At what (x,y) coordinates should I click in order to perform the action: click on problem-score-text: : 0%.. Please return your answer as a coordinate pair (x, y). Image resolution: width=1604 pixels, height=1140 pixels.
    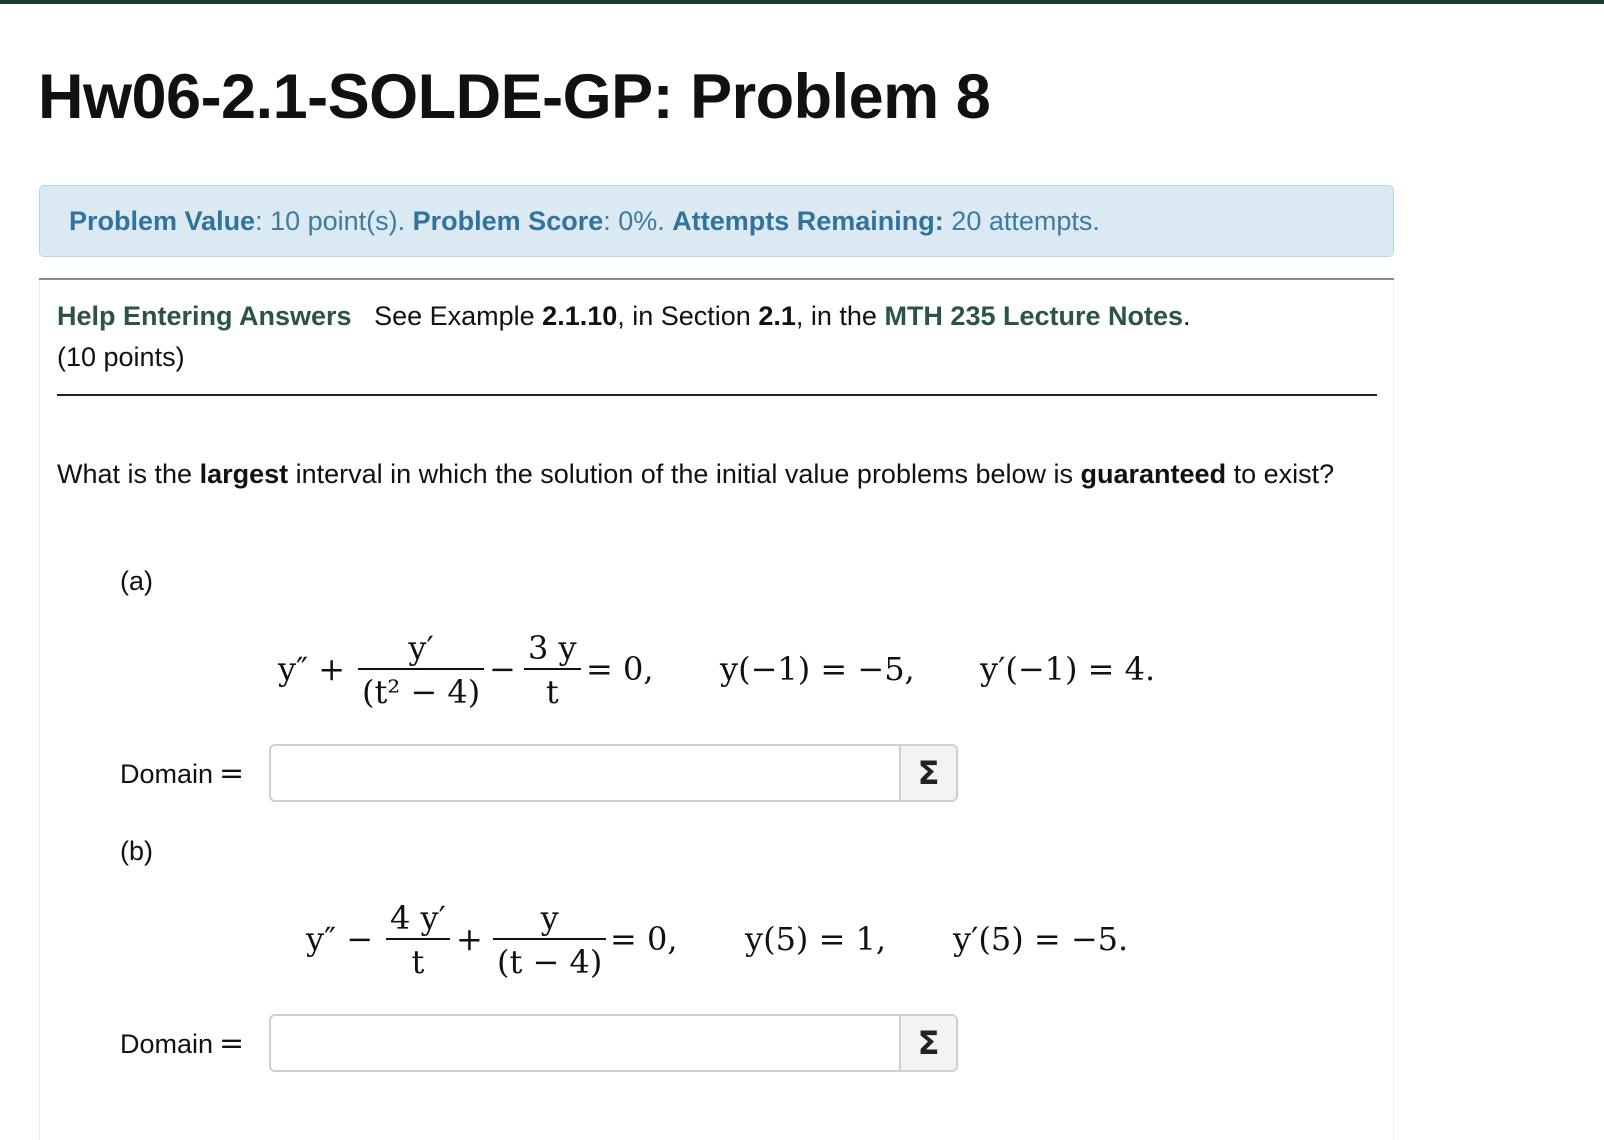
    Looking at the image, I should click on (638, 220).